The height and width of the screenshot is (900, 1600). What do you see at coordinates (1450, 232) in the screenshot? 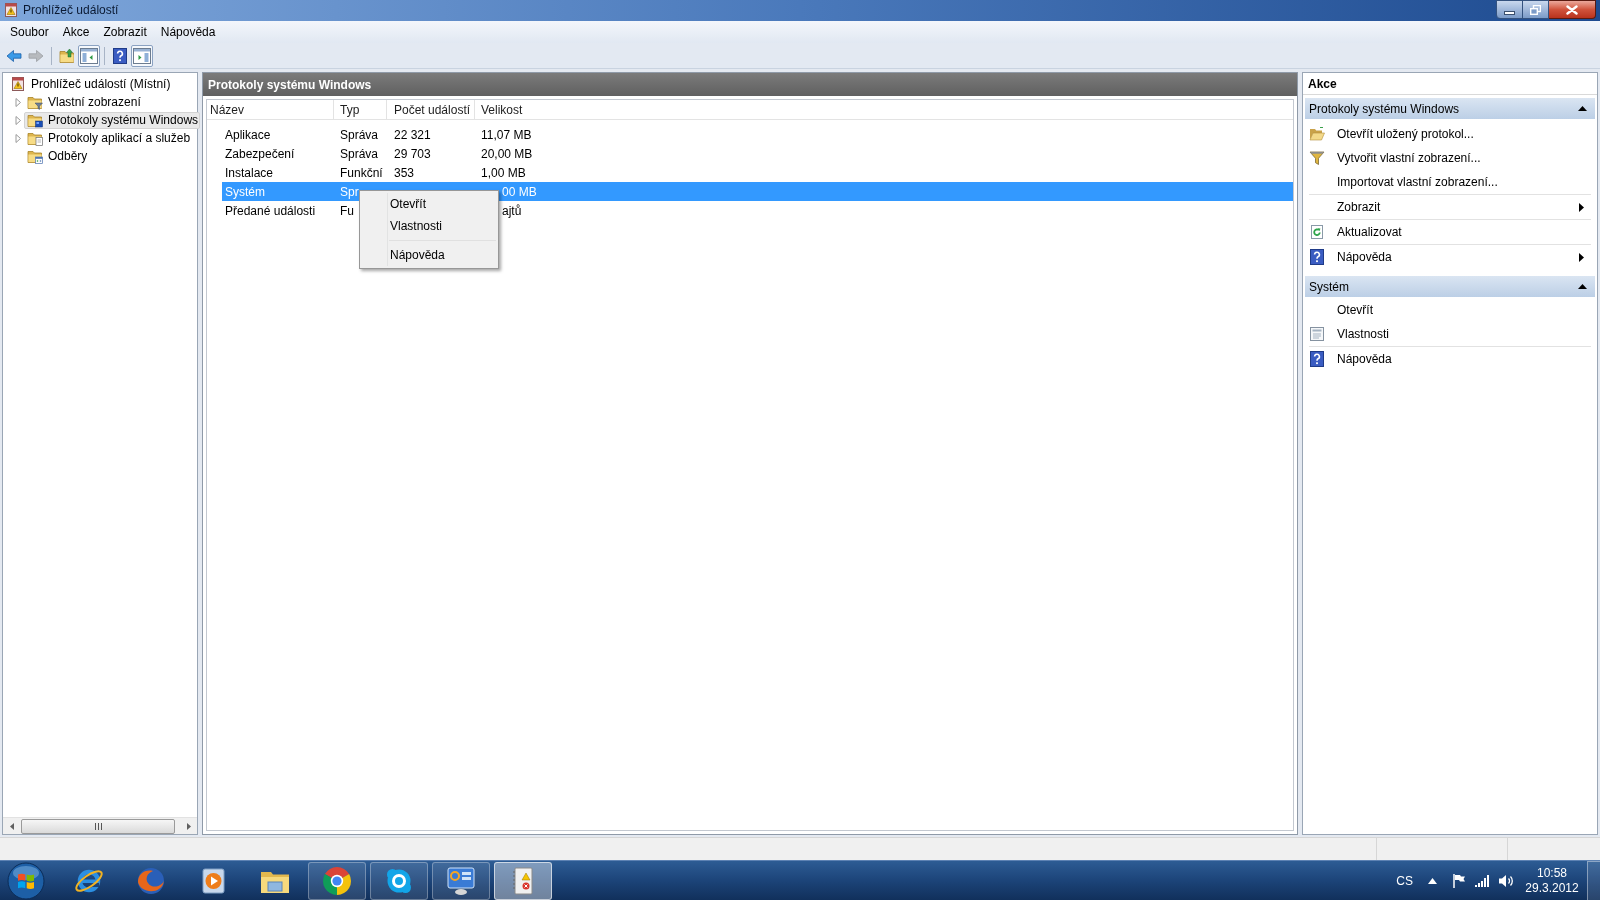
I see `action-link: Aktualizovat` at bounding box center [1450, 232].